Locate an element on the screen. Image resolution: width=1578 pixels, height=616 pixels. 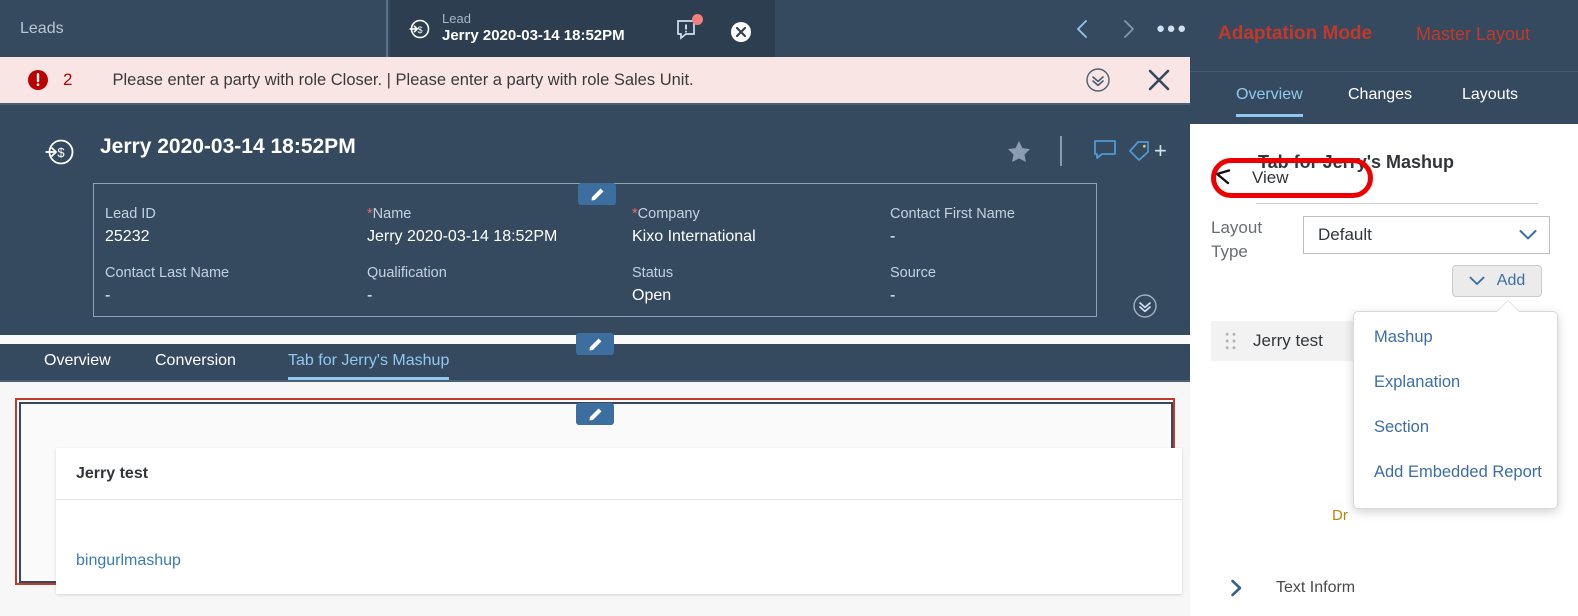
popover-item-mashup: Mashup is located at coordinates (1403, 337).